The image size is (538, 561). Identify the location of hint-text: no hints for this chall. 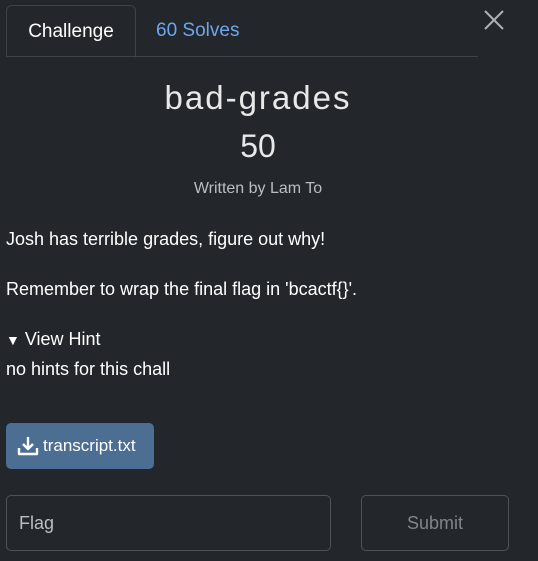
(88, 369).